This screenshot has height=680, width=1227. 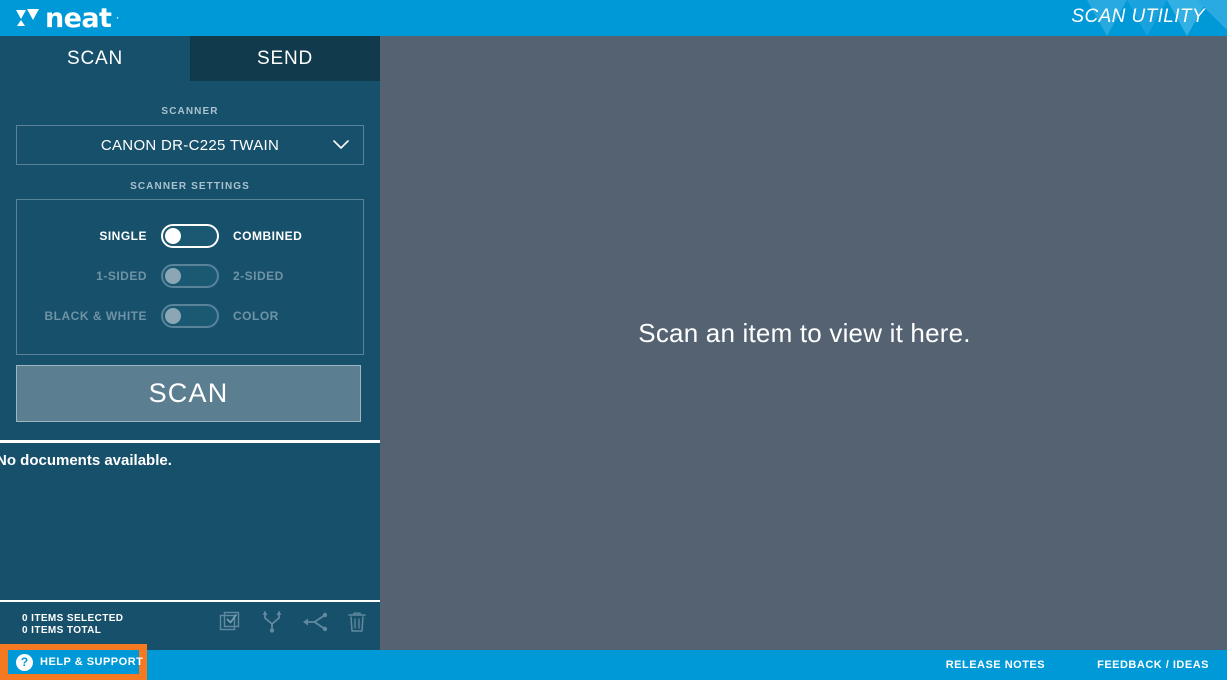 I want to click on toggle-row-color: BLACK & WHITE COLOR, so click(x=190, y=316).